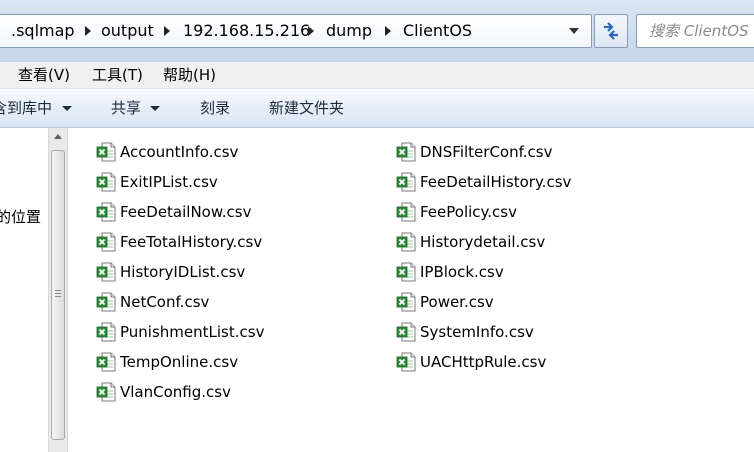  I want to click on file-name: FeeTotalHistory.csv, so click(191, 242).